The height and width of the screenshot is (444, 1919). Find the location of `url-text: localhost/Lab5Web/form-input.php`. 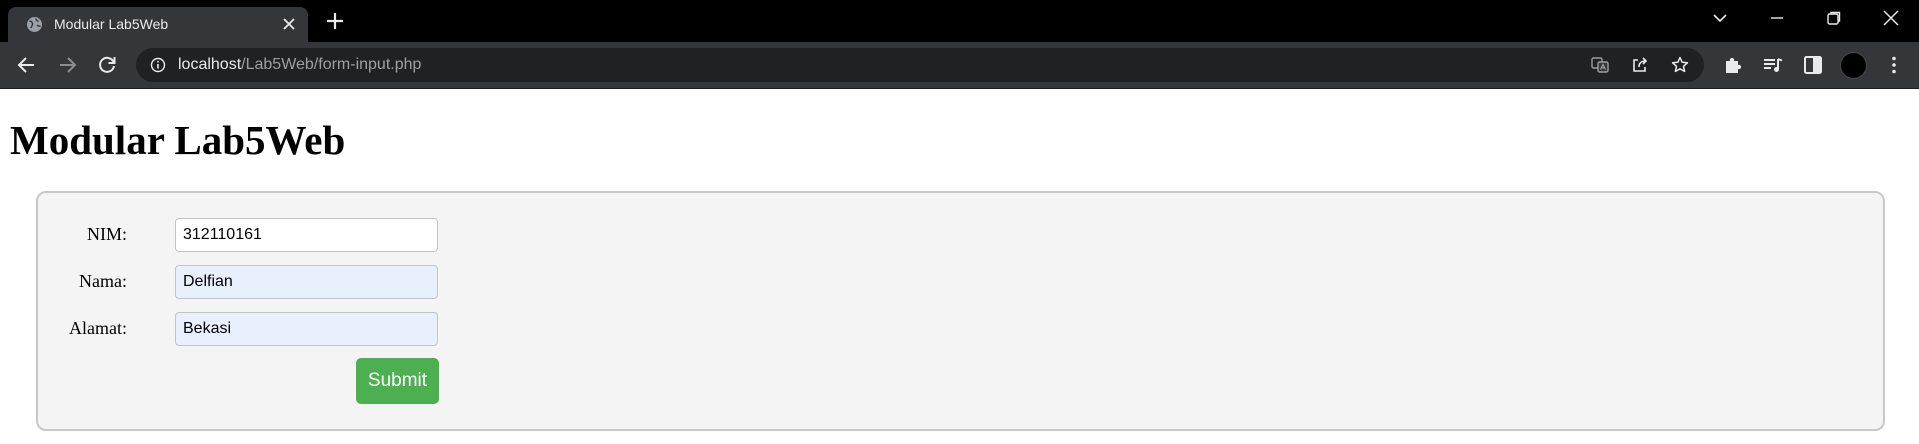

url-text: localhost/Lab5Web/form-input.php is located at coordinates (299, 65).